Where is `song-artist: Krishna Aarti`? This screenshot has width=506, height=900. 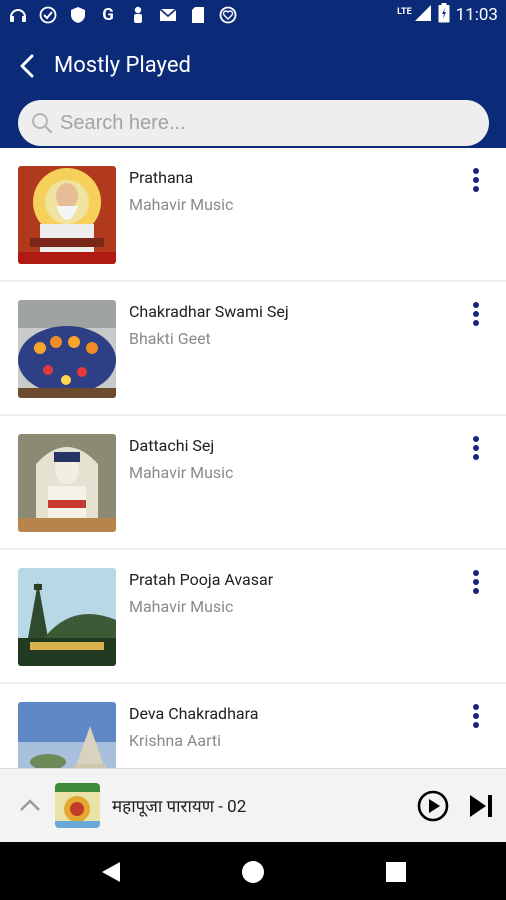 song-artist: Krishna Aarti is located at coordinates (175, 740).